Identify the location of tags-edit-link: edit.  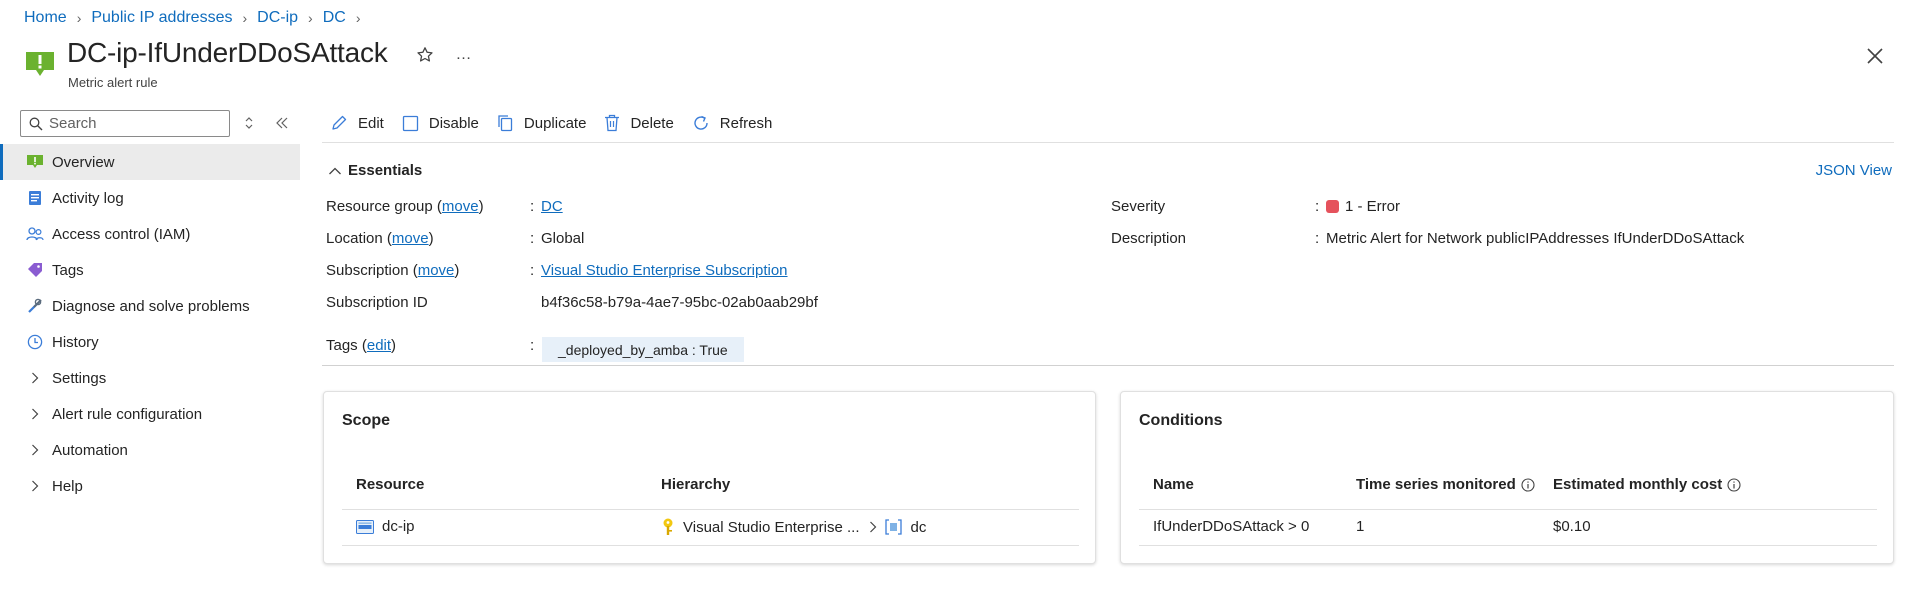
(379, 345).